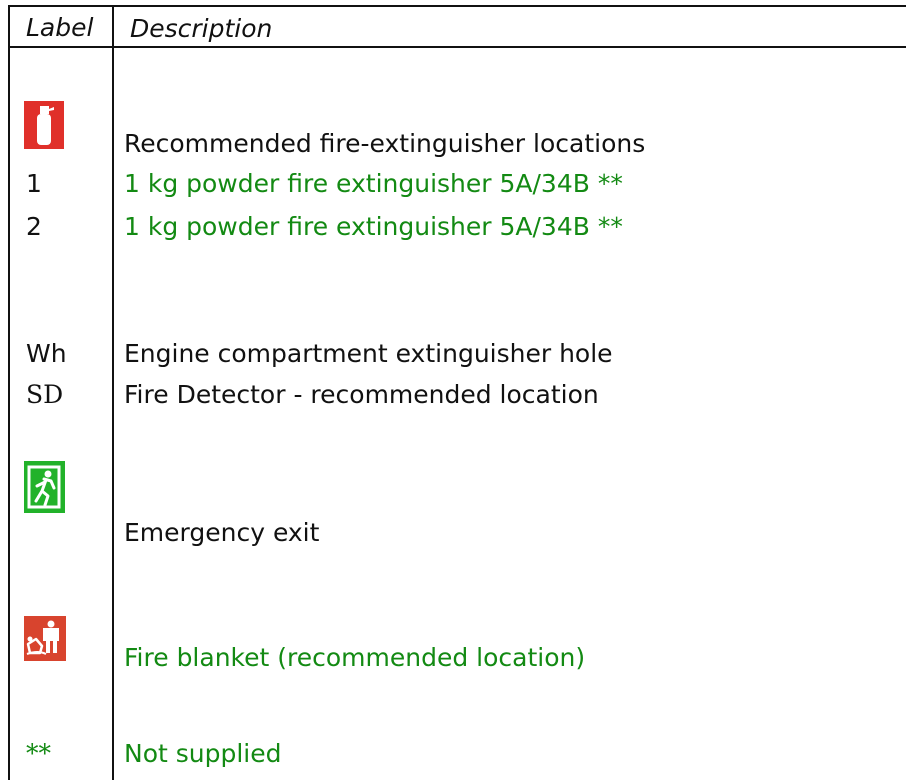 The image size is (906, 780). Describe the element at coordinates (222, 532) in the screenshot. I see `emergency-exit-description: Emergency exit` at that location.